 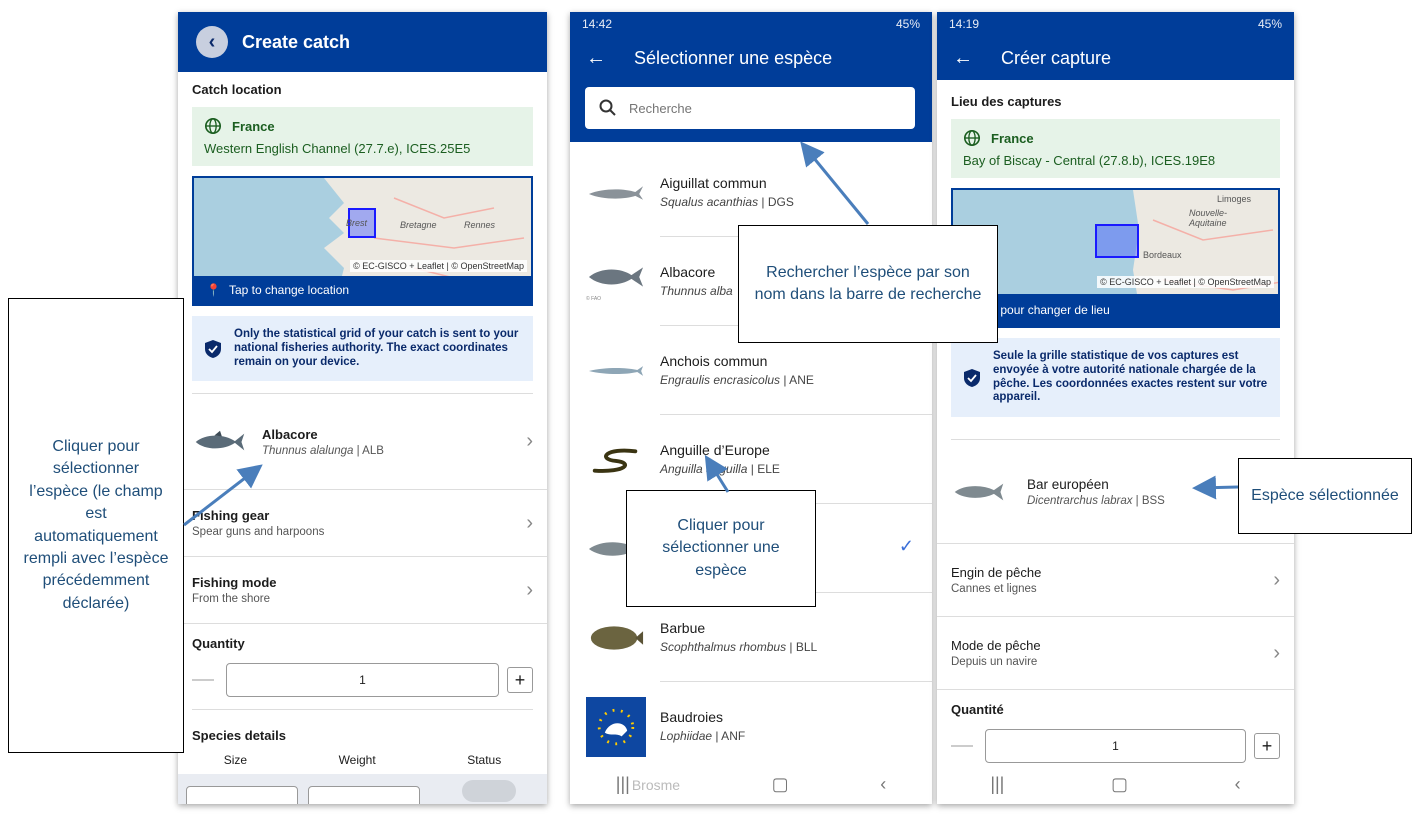 What do you see at coordinates (239, 736) in the screenshot?
I see `species-details-label: Species details` at bounding box center [239, 736].